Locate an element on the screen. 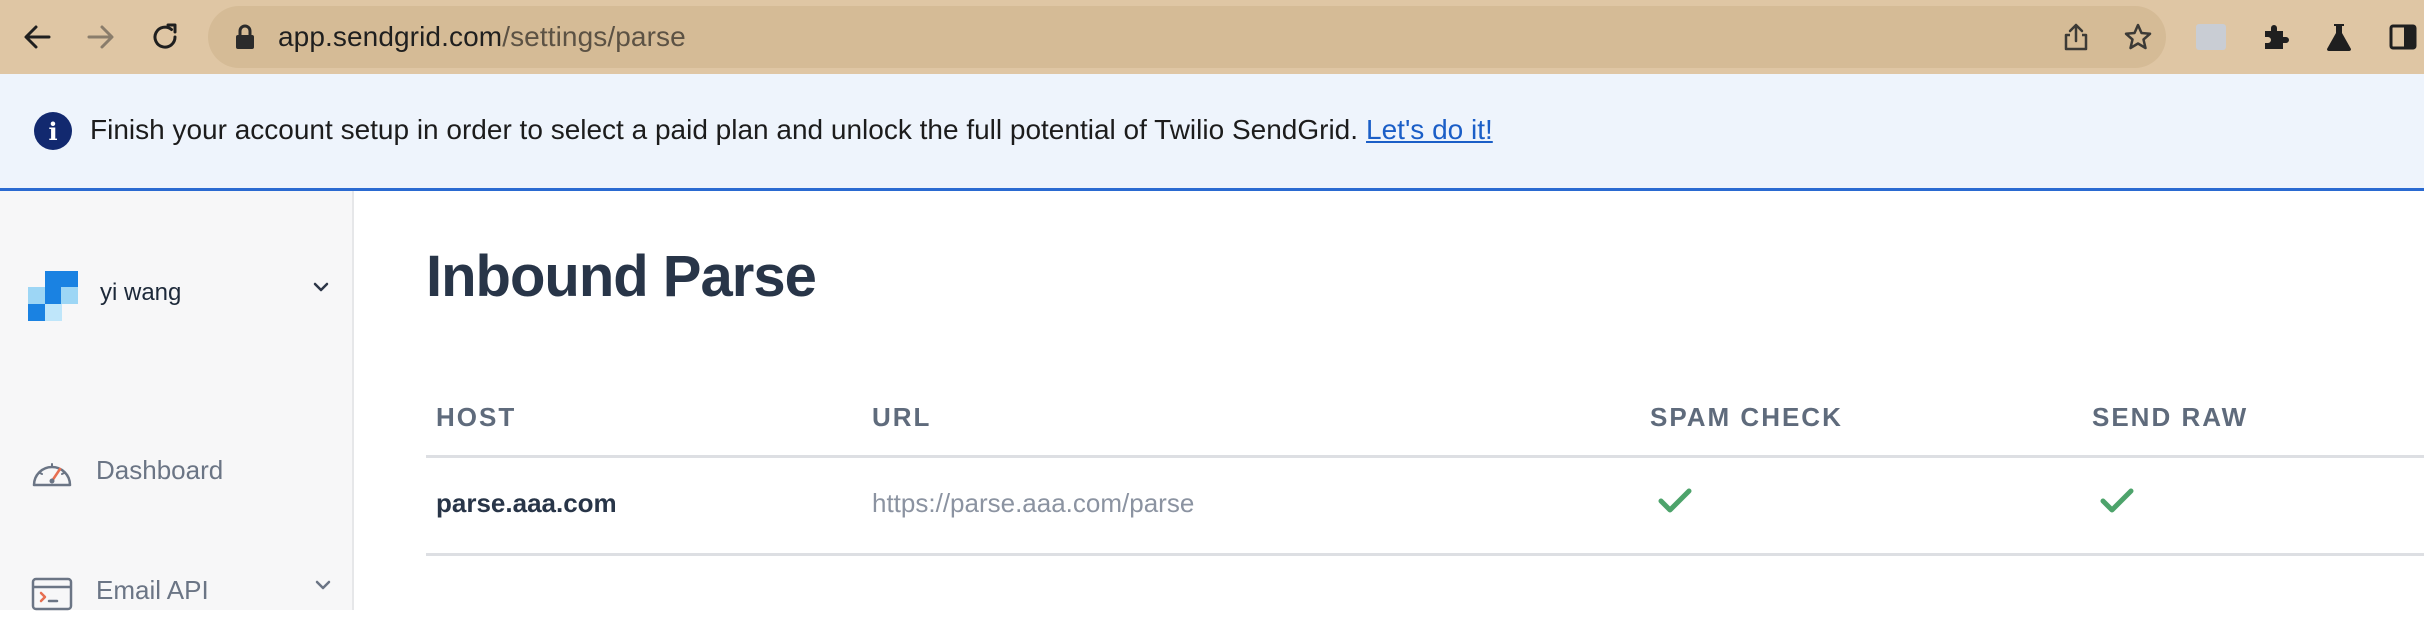 This screenshot has height=619, width=2424. spam-check-checkmark-icon is located at coordinates (1675, 500).